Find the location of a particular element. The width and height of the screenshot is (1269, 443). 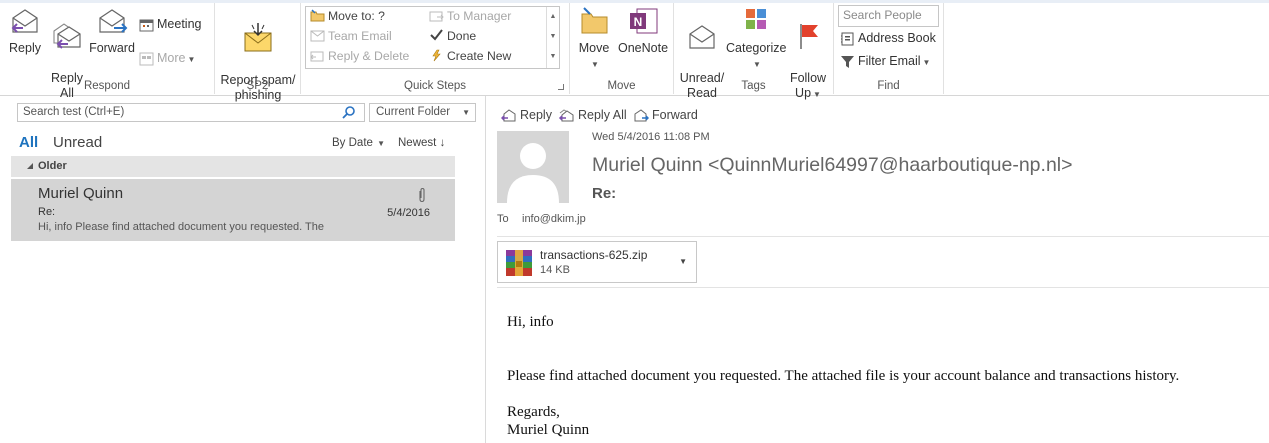

sort-order-label: Newest is located at coordinates (417, 143).